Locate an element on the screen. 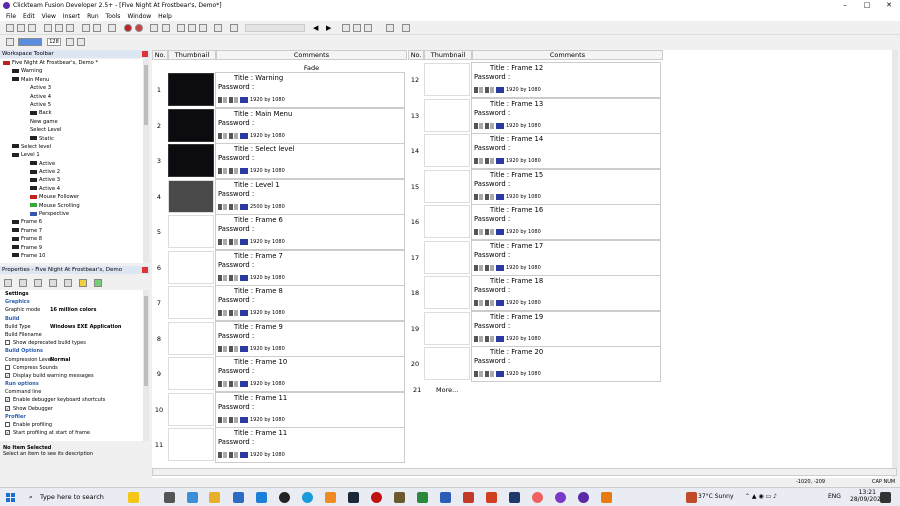  tree-item: Select Level is located at coordinates (71, 130).